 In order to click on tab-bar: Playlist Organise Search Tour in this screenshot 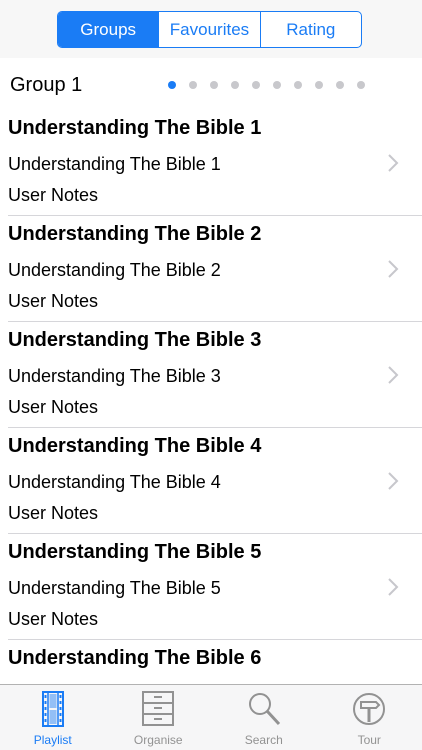, I will do `click(211, 717)`.